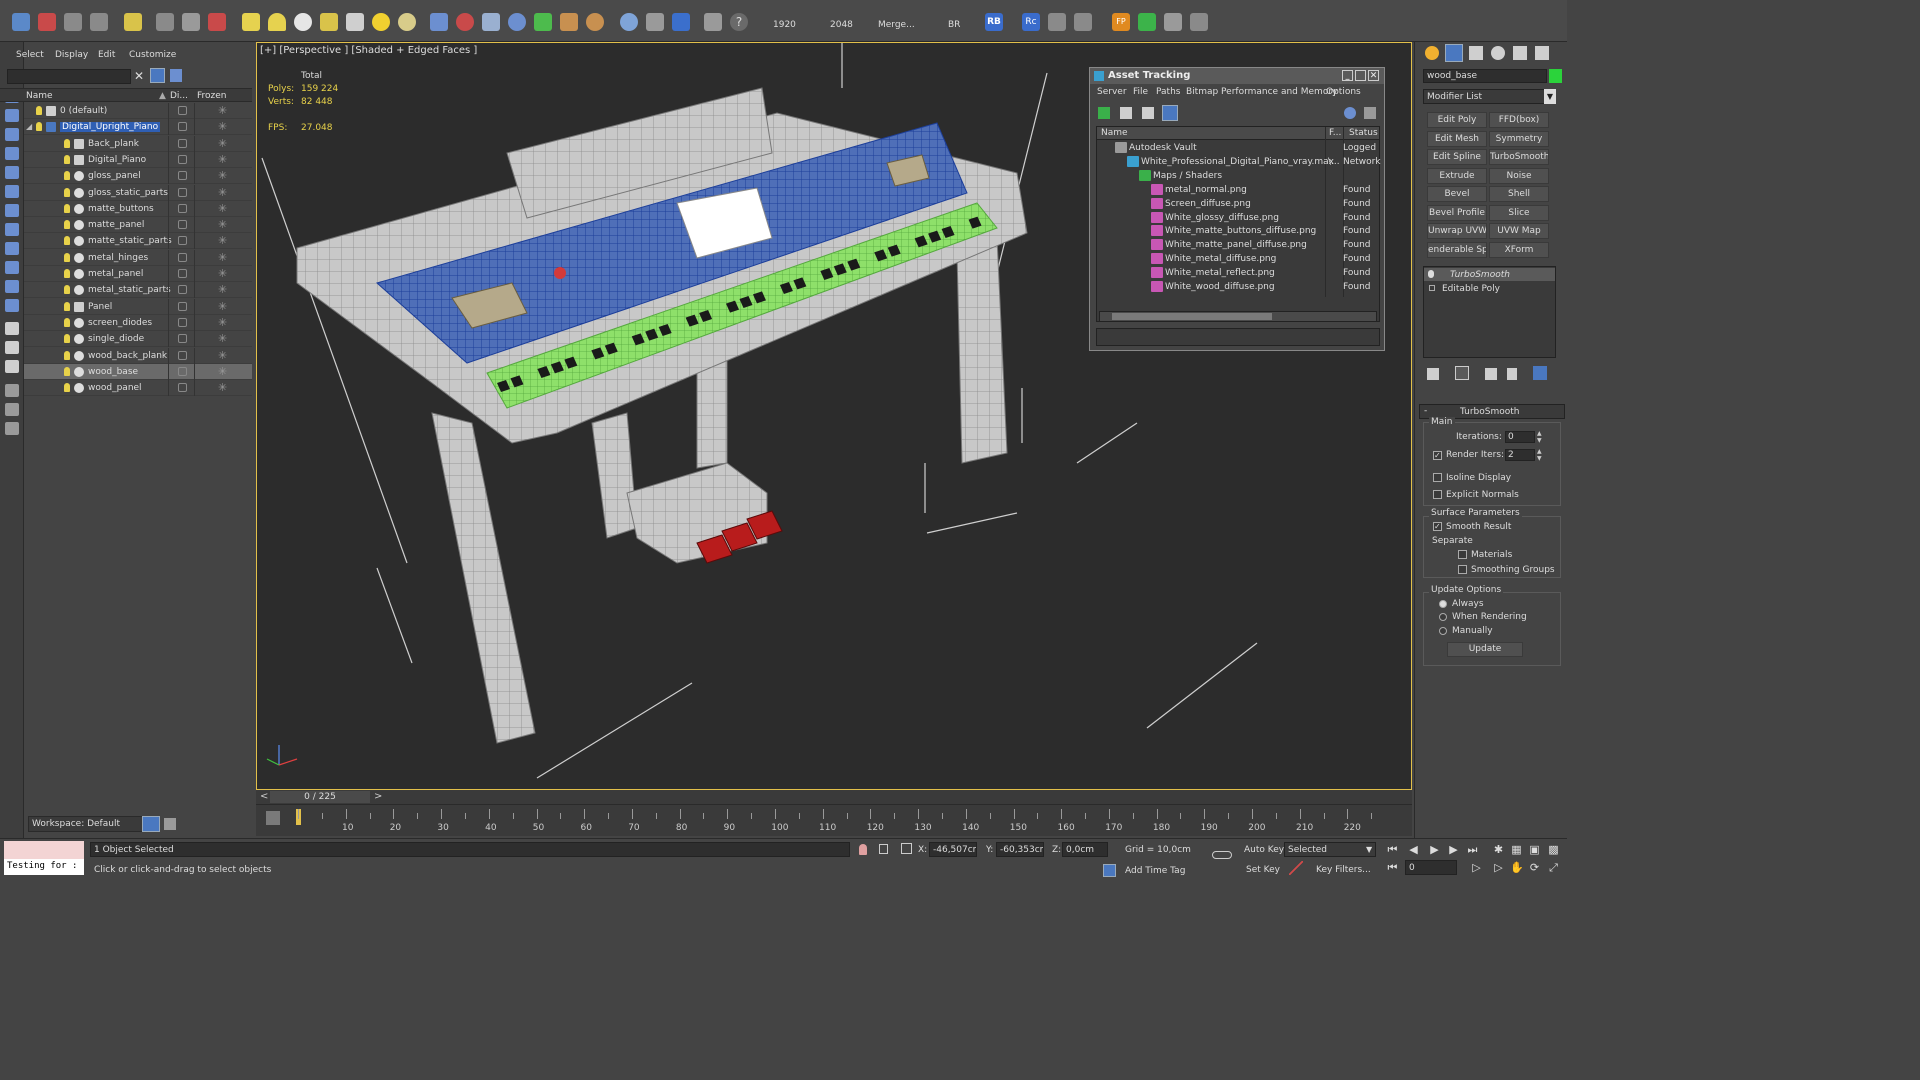 The image size is (1920, 1080). What do you see at coordinates (12, 305) in the screenshot?
I see `containers-icon` at bounding box center [12, 305].